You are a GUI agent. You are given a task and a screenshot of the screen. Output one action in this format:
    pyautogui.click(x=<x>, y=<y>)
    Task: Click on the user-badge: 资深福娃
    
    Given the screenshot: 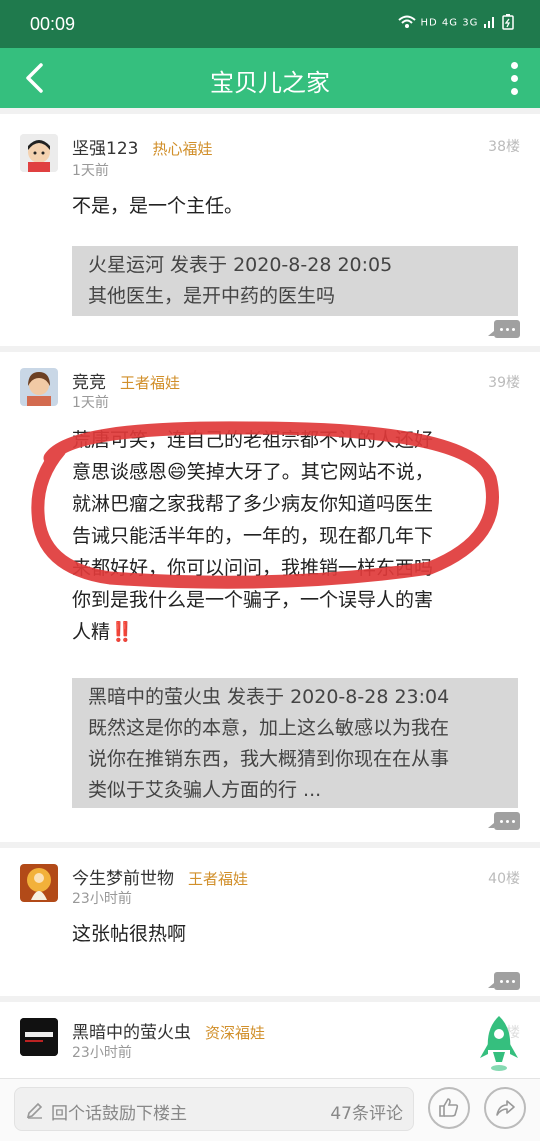 What is the action you would take?
    pyautogui.click(x=235, y=1033)
    